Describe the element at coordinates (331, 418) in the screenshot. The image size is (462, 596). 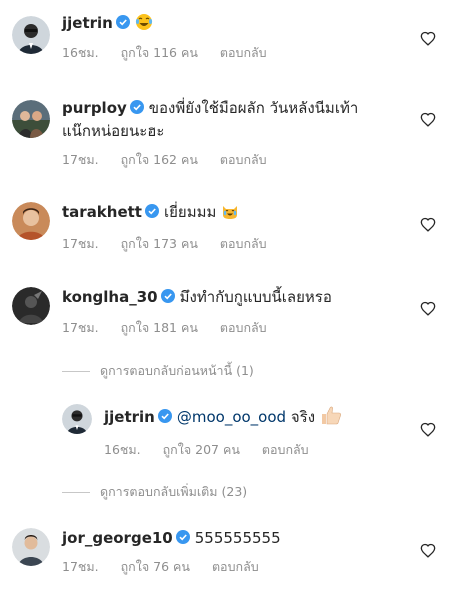
I see `thumbs-up-emoji-icon` at that location.